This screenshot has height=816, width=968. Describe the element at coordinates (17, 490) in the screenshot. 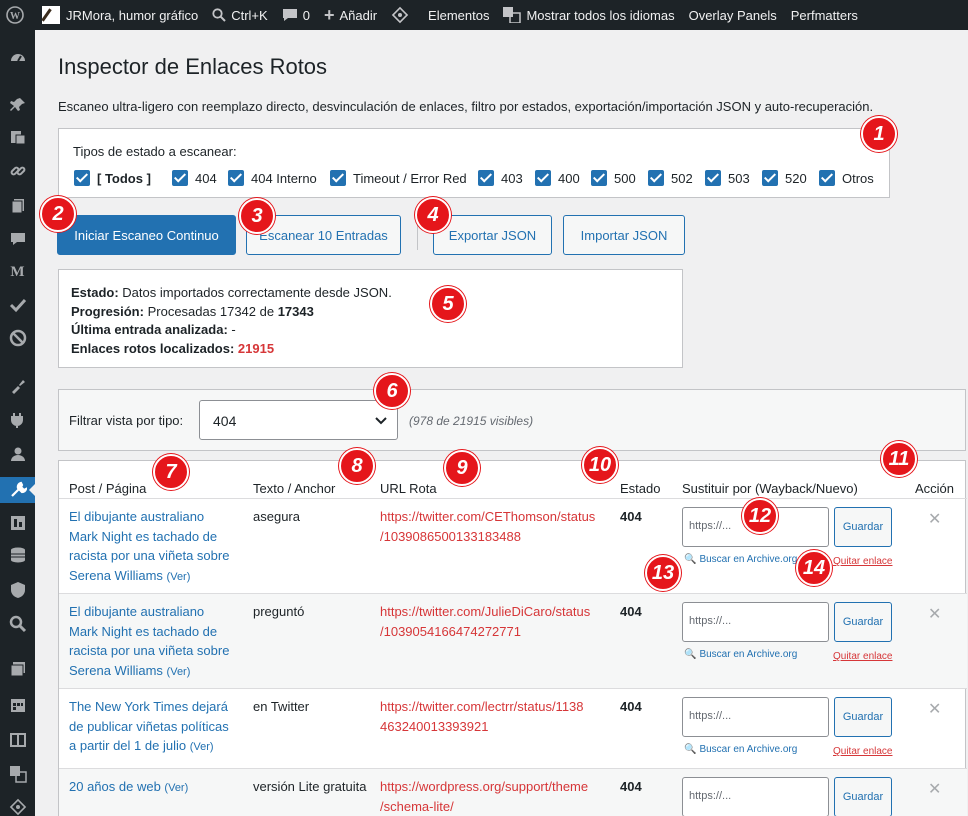

I see `tools-icon` at that location.